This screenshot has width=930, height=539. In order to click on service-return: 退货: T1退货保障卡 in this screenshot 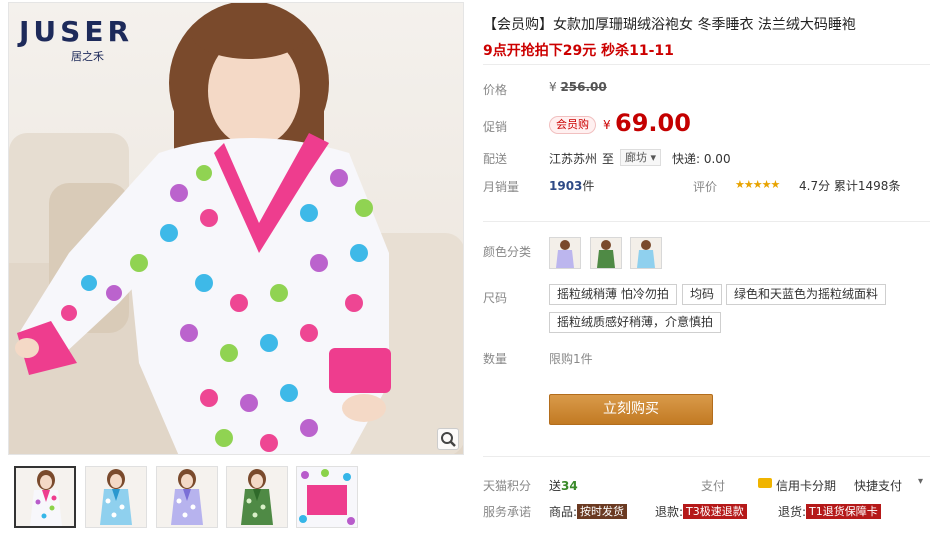, I will do `click(829, 511)`.